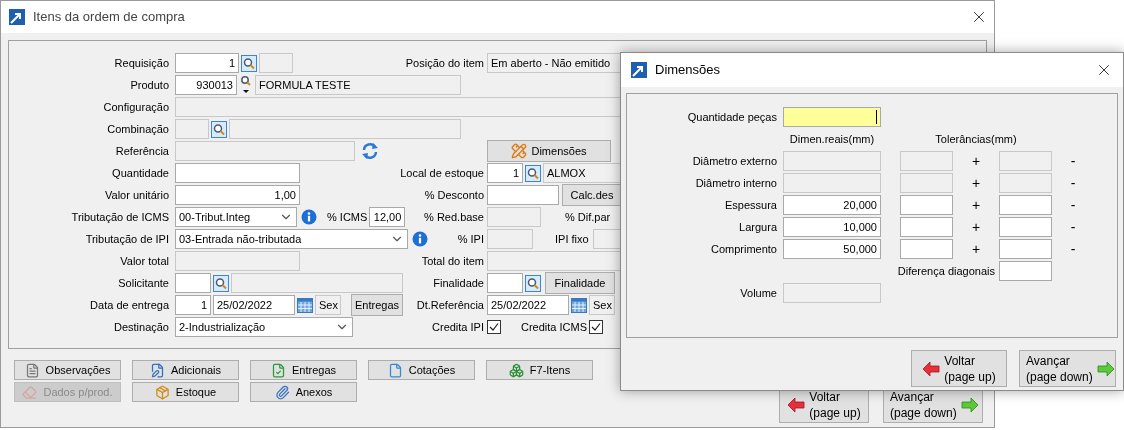 The image size is (1124, 430). What do you see at coordinates (736, 183) in the screenshot?
I see `field-label: Diâmetro interno` at bounding box center [736, 183].